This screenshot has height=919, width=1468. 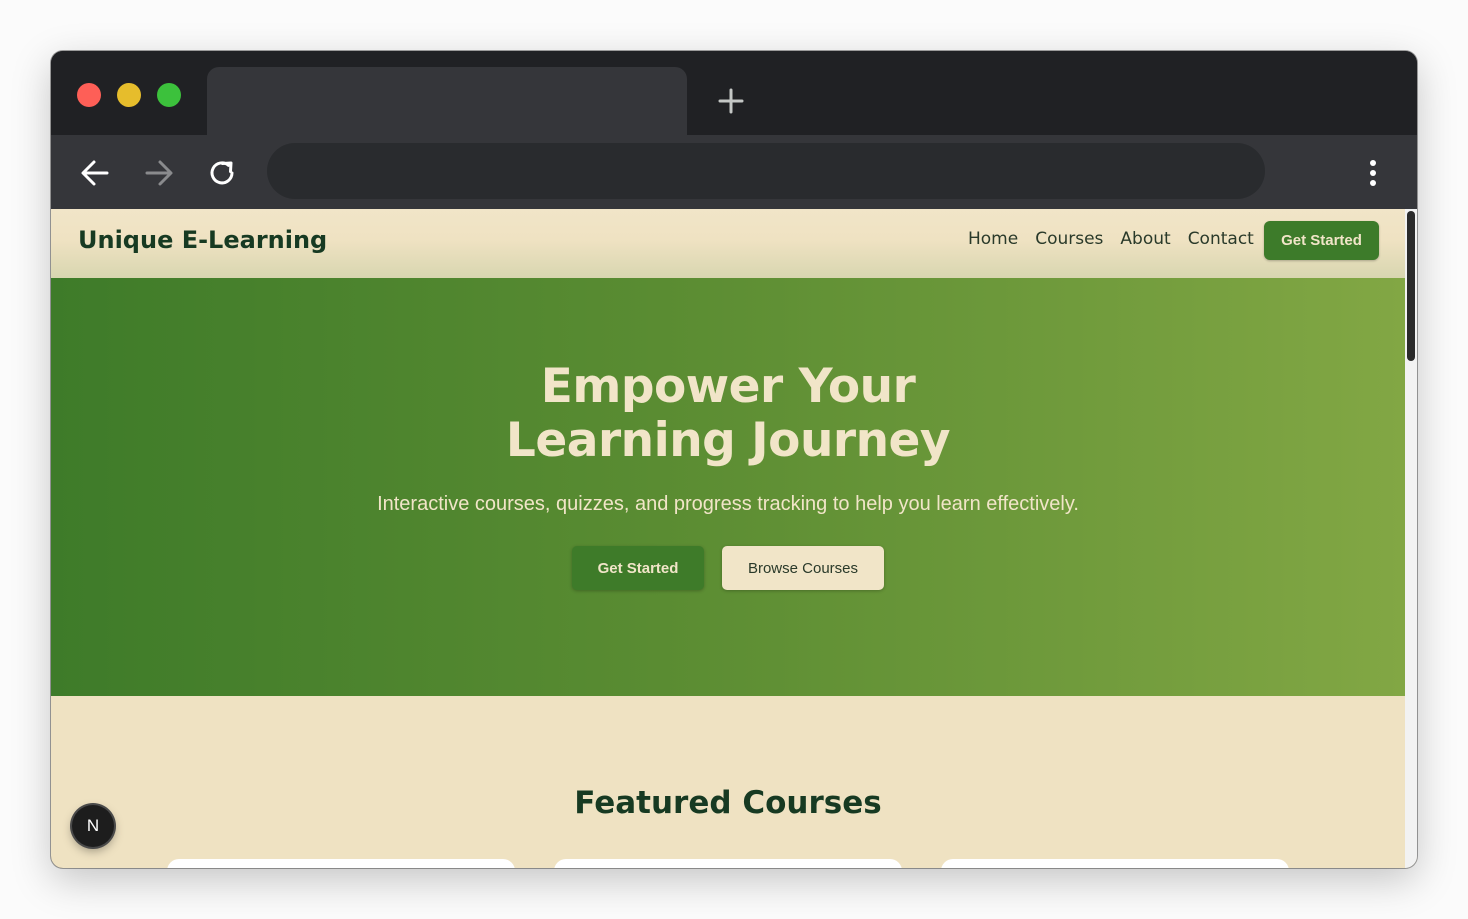 I want to click on browser-menu-button, so click(x=1373, y=173).